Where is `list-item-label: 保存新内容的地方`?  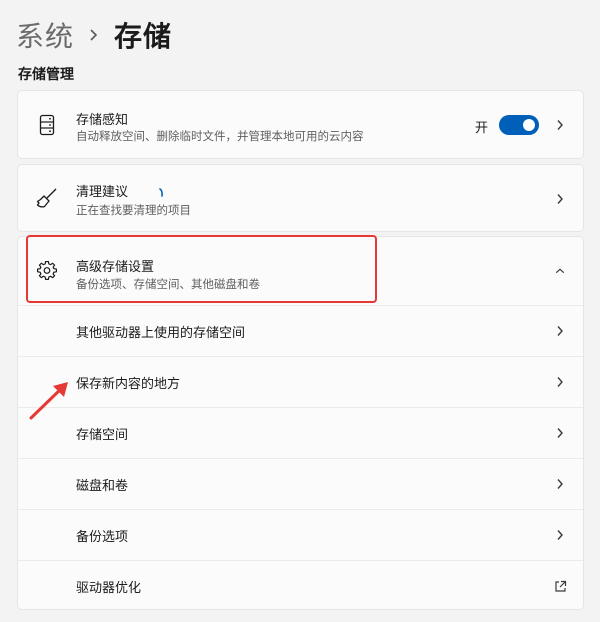 list-item-label: 保存新内容的地方 is located at coordinates (128, 384).